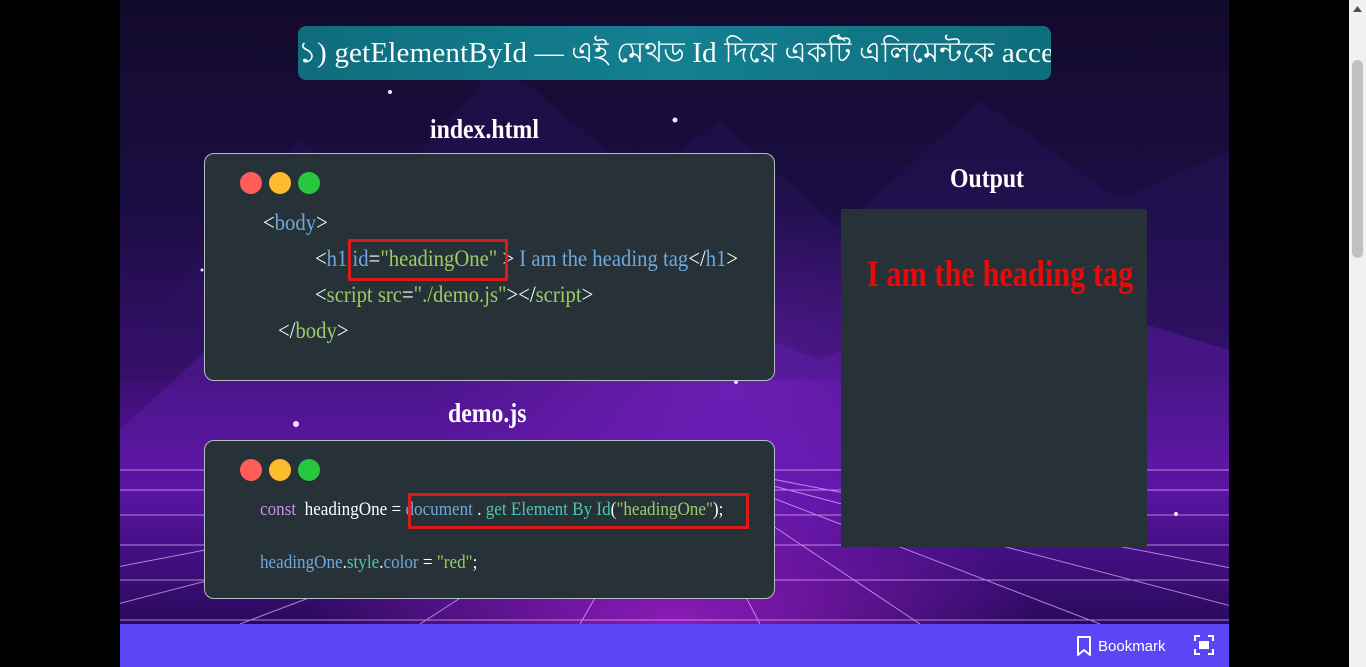 The height and width of the screenshot is (667, 1366). I want to click on html-line-script: <script src="./demo.js"></script>, so click(454, 294).